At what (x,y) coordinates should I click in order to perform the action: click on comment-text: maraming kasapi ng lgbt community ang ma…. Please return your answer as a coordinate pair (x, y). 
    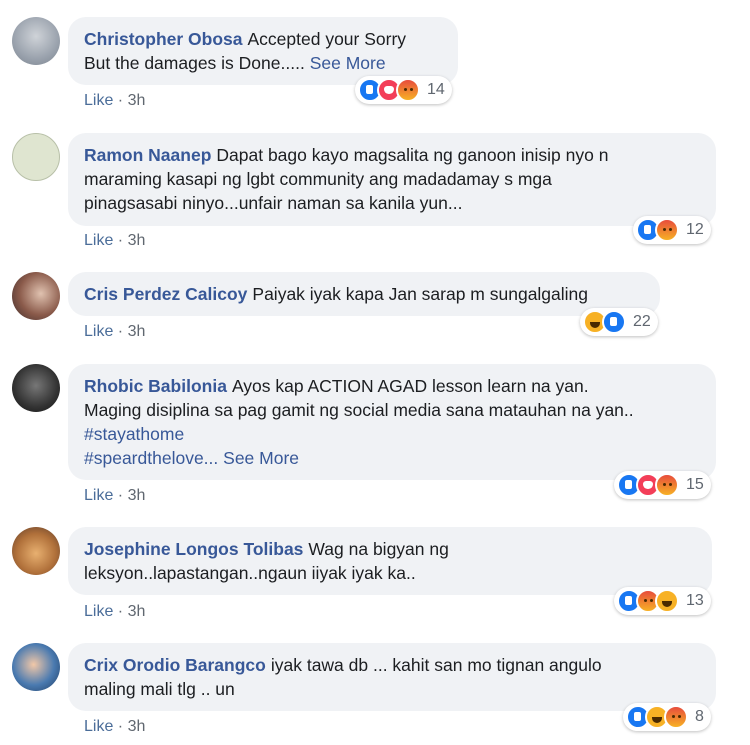
    Looking at the image, I should click on (318, 179).